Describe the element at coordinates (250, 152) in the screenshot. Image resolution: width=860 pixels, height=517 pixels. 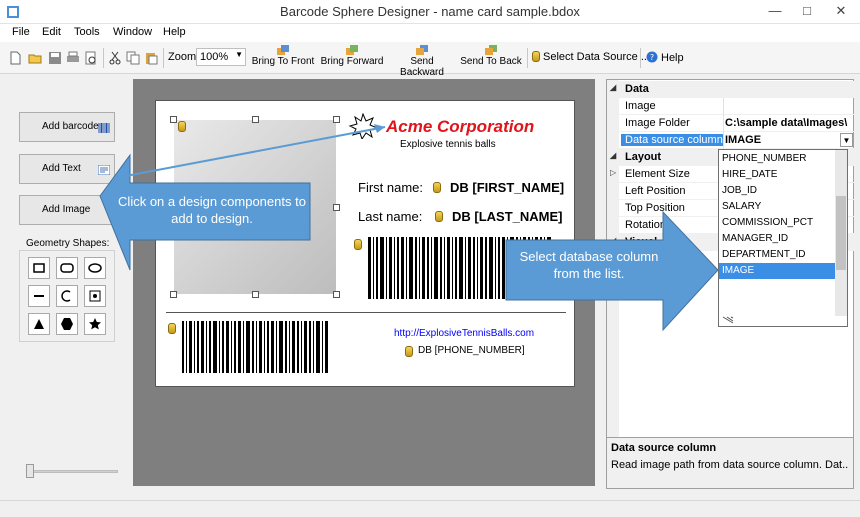
I see `pointer-line` at that location.